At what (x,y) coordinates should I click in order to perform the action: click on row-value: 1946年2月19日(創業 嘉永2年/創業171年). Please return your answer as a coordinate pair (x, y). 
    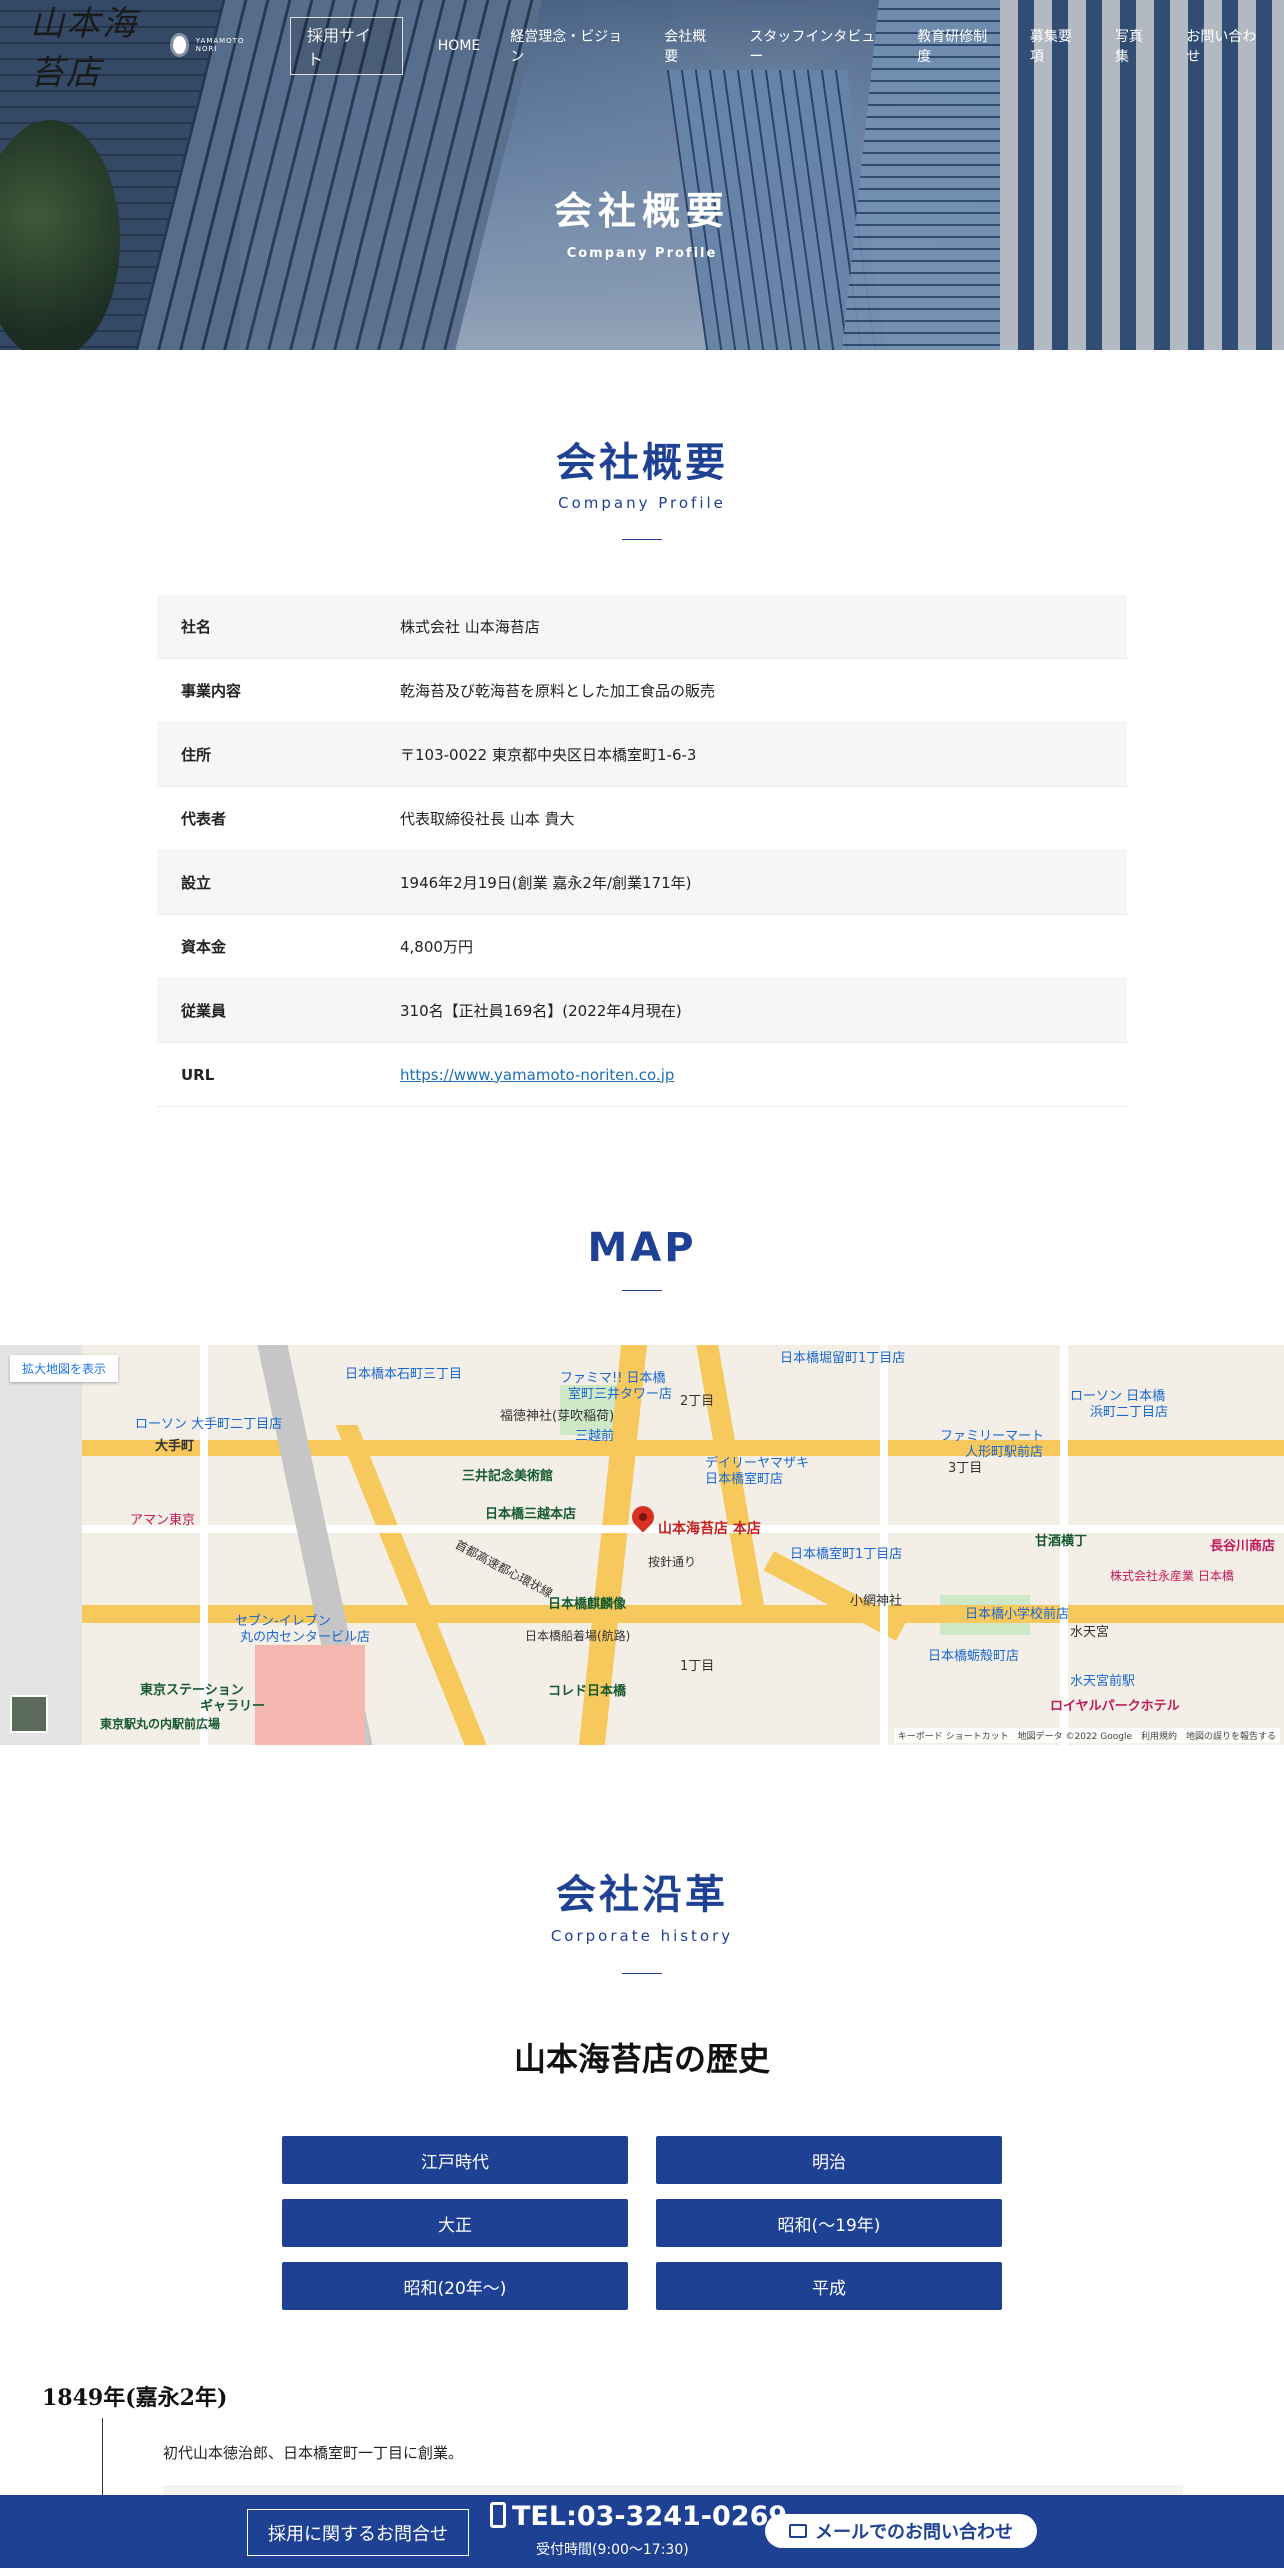
    Looking at the image, I should click on (546, 883).